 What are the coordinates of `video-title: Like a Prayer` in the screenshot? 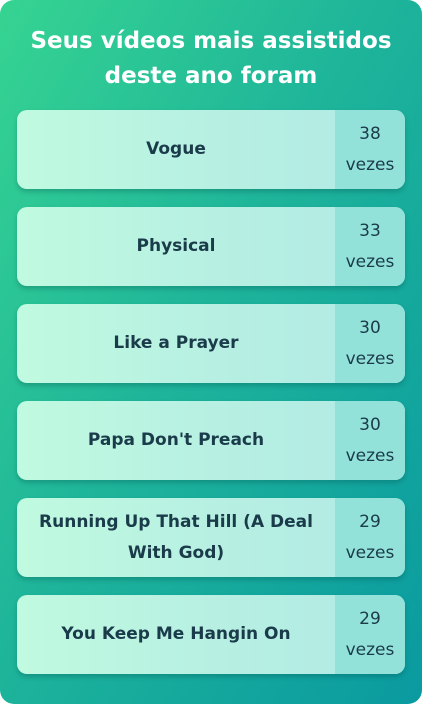 It's located at (176, 343).